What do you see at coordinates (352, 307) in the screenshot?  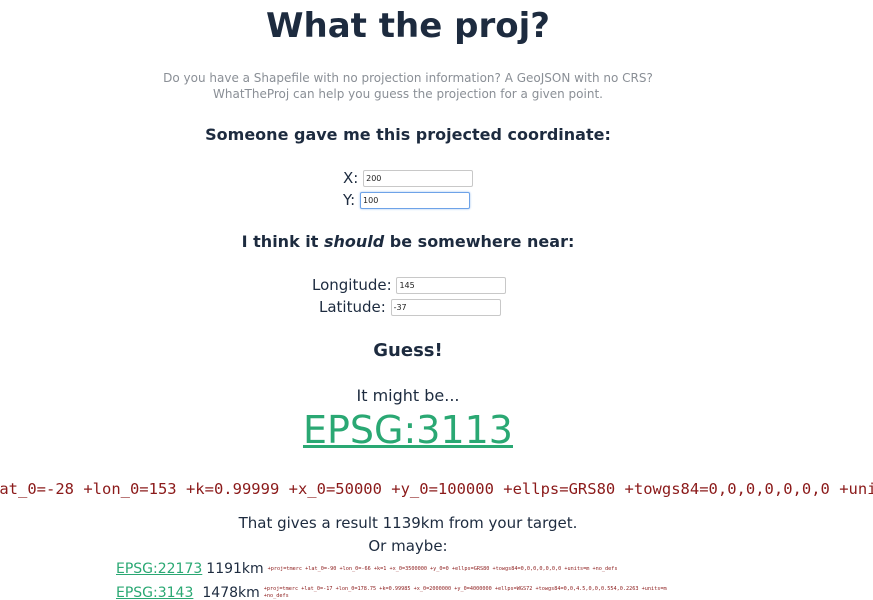 I see `latitude-label: Latitude:` at bounding box center [352, 307].